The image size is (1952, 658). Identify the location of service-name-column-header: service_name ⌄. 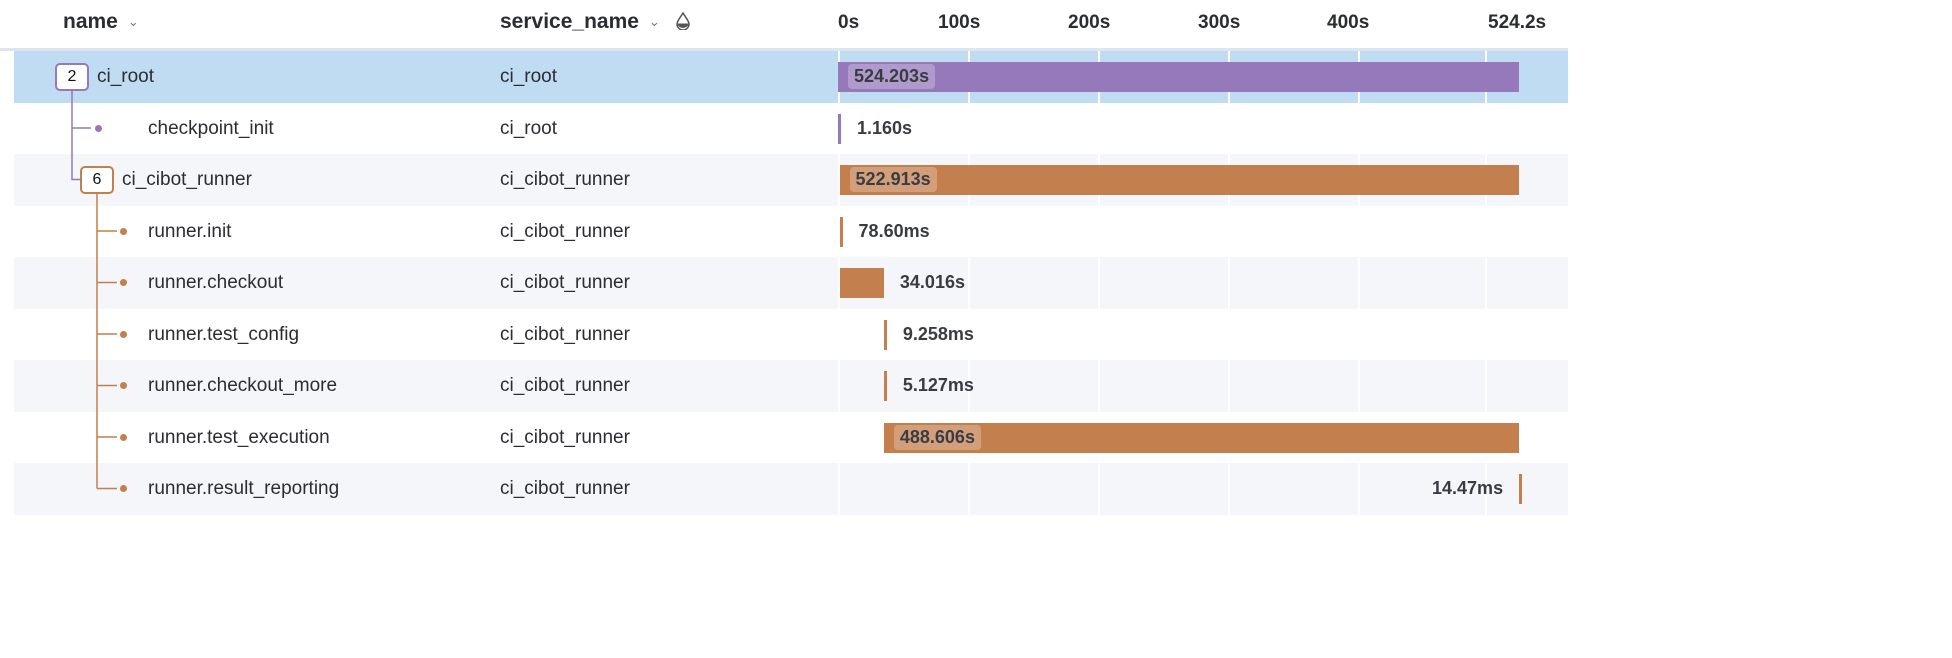
(595, 22).